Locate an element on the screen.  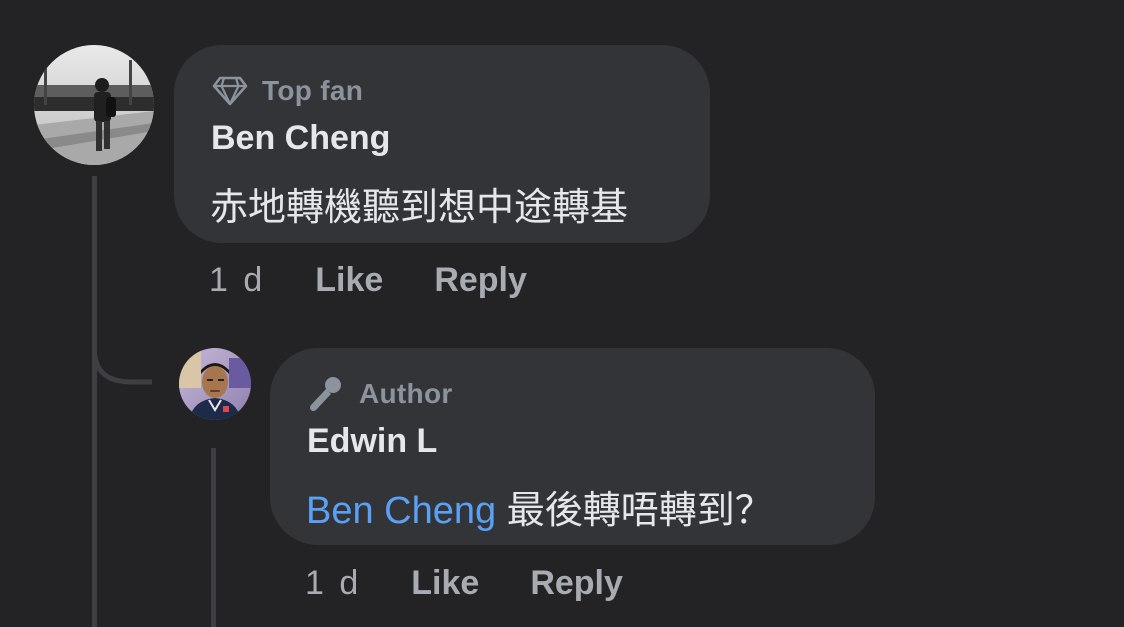
badge-label: Top fan is located at coordinates (313, 90).